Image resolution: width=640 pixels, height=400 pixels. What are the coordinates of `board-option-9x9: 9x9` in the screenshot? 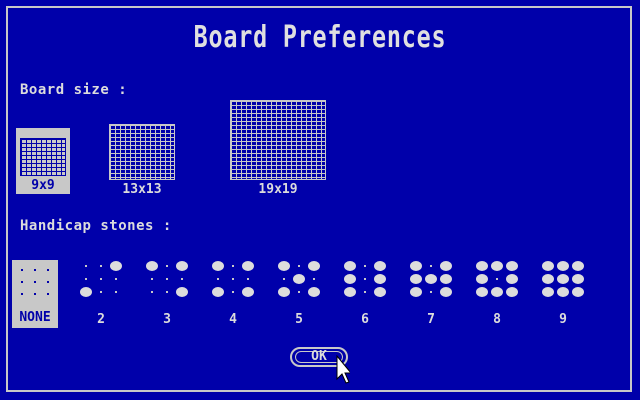 It's located at (43, 161).